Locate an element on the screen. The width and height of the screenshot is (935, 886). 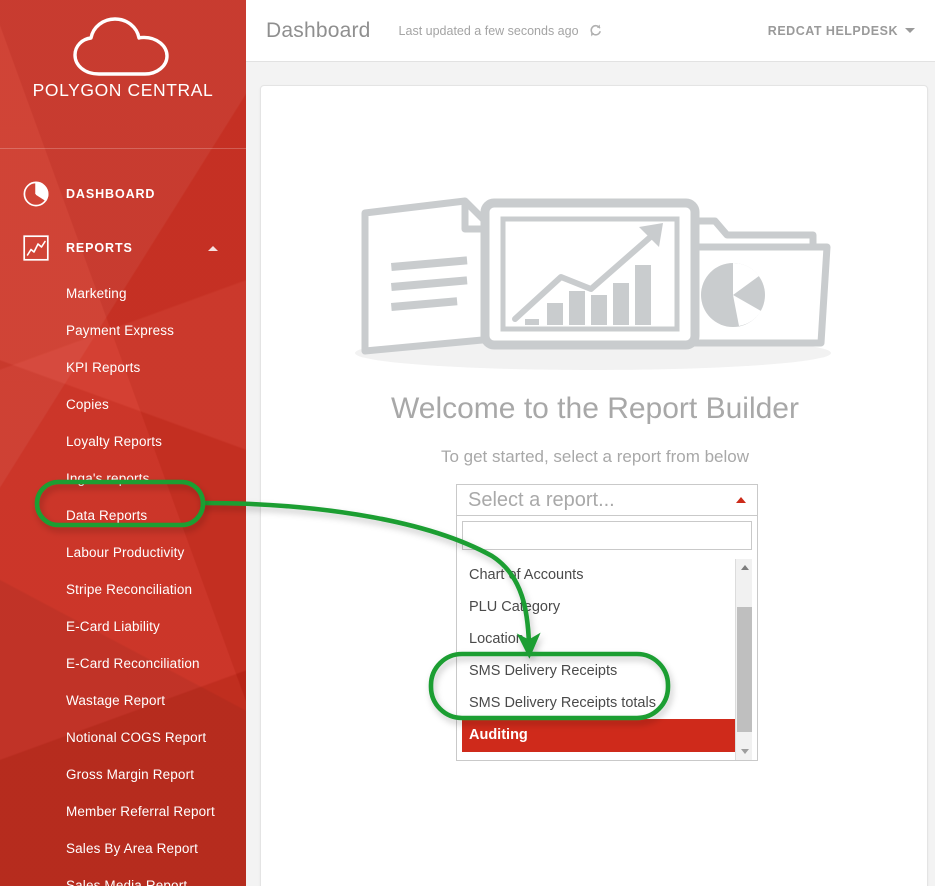
report-option-label: Chart of Accounts is located at coordinates (526, 575).